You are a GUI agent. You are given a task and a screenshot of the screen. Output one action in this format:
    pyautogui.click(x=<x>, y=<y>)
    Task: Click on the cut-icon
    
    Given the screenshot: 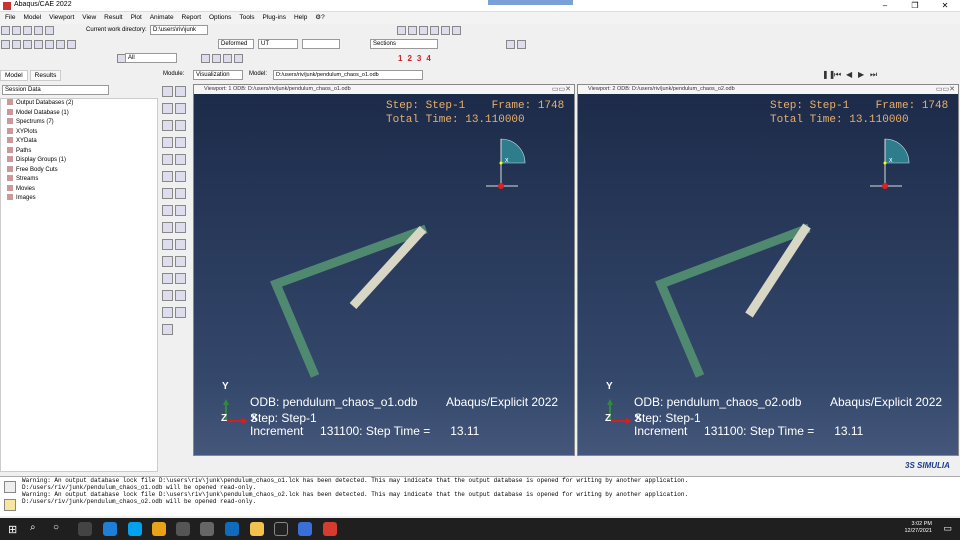 What is the action you would take?
    pyautogui.click(x=180, y=244)
    